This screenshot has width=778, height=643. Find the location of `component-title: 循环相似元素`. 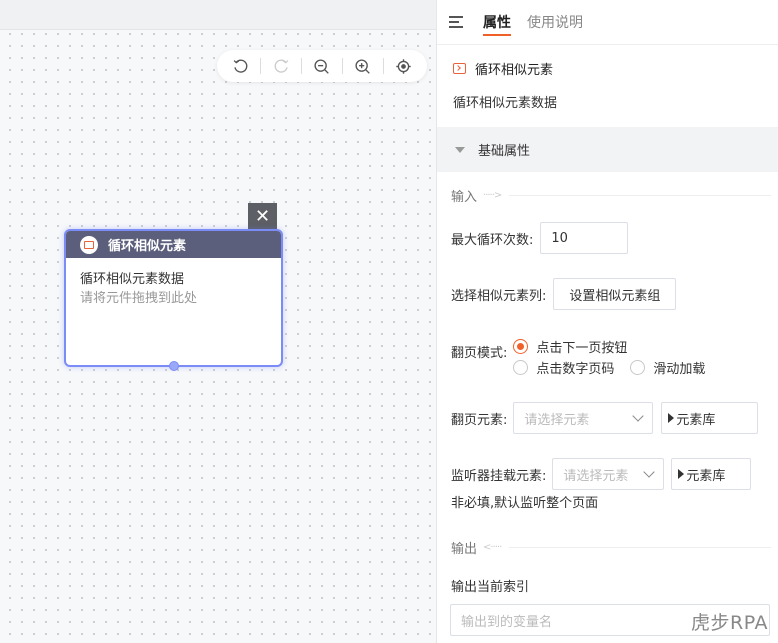

component-title: 循环相似元素 is located at coordinates (607, 61).